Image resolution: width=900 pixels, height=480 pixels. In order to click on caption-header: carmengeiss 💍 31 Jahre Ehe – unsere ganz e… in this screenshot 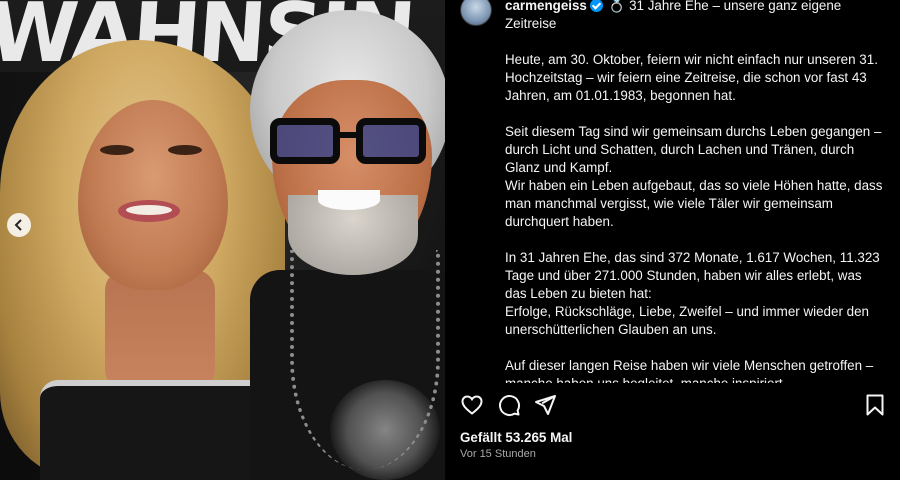, I will do `click(695, 16)`.